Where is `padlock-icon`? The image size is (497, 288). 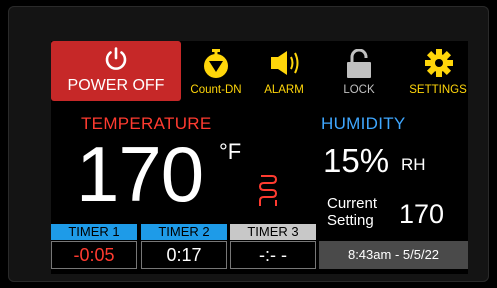 padlock-icon is located at coordinates (359, 63).